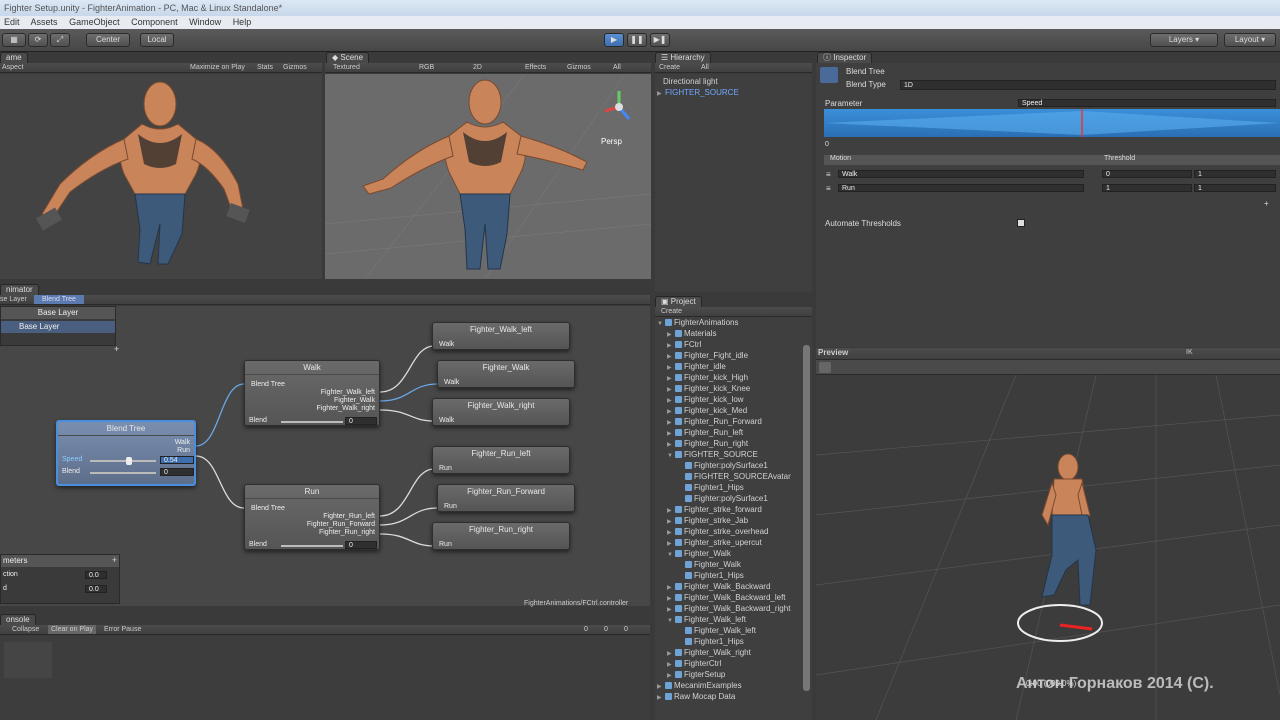 The height and width of the screenshot is (720, 1280). Describe the element at coordinates (1021, 223) in the screenshot. I see `automate-thresholds-checkbox` at that location.